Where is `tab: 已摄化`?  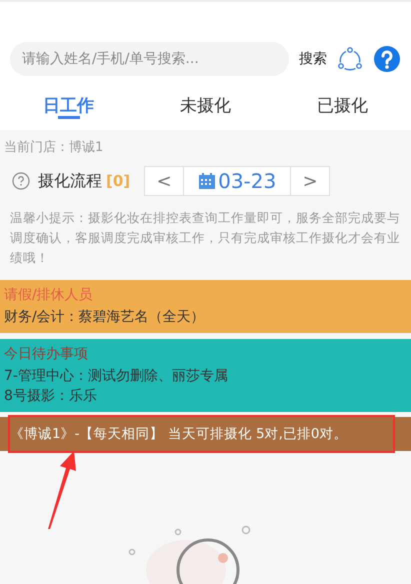 tab: 已摄化 is located at coordinates (342, 104).